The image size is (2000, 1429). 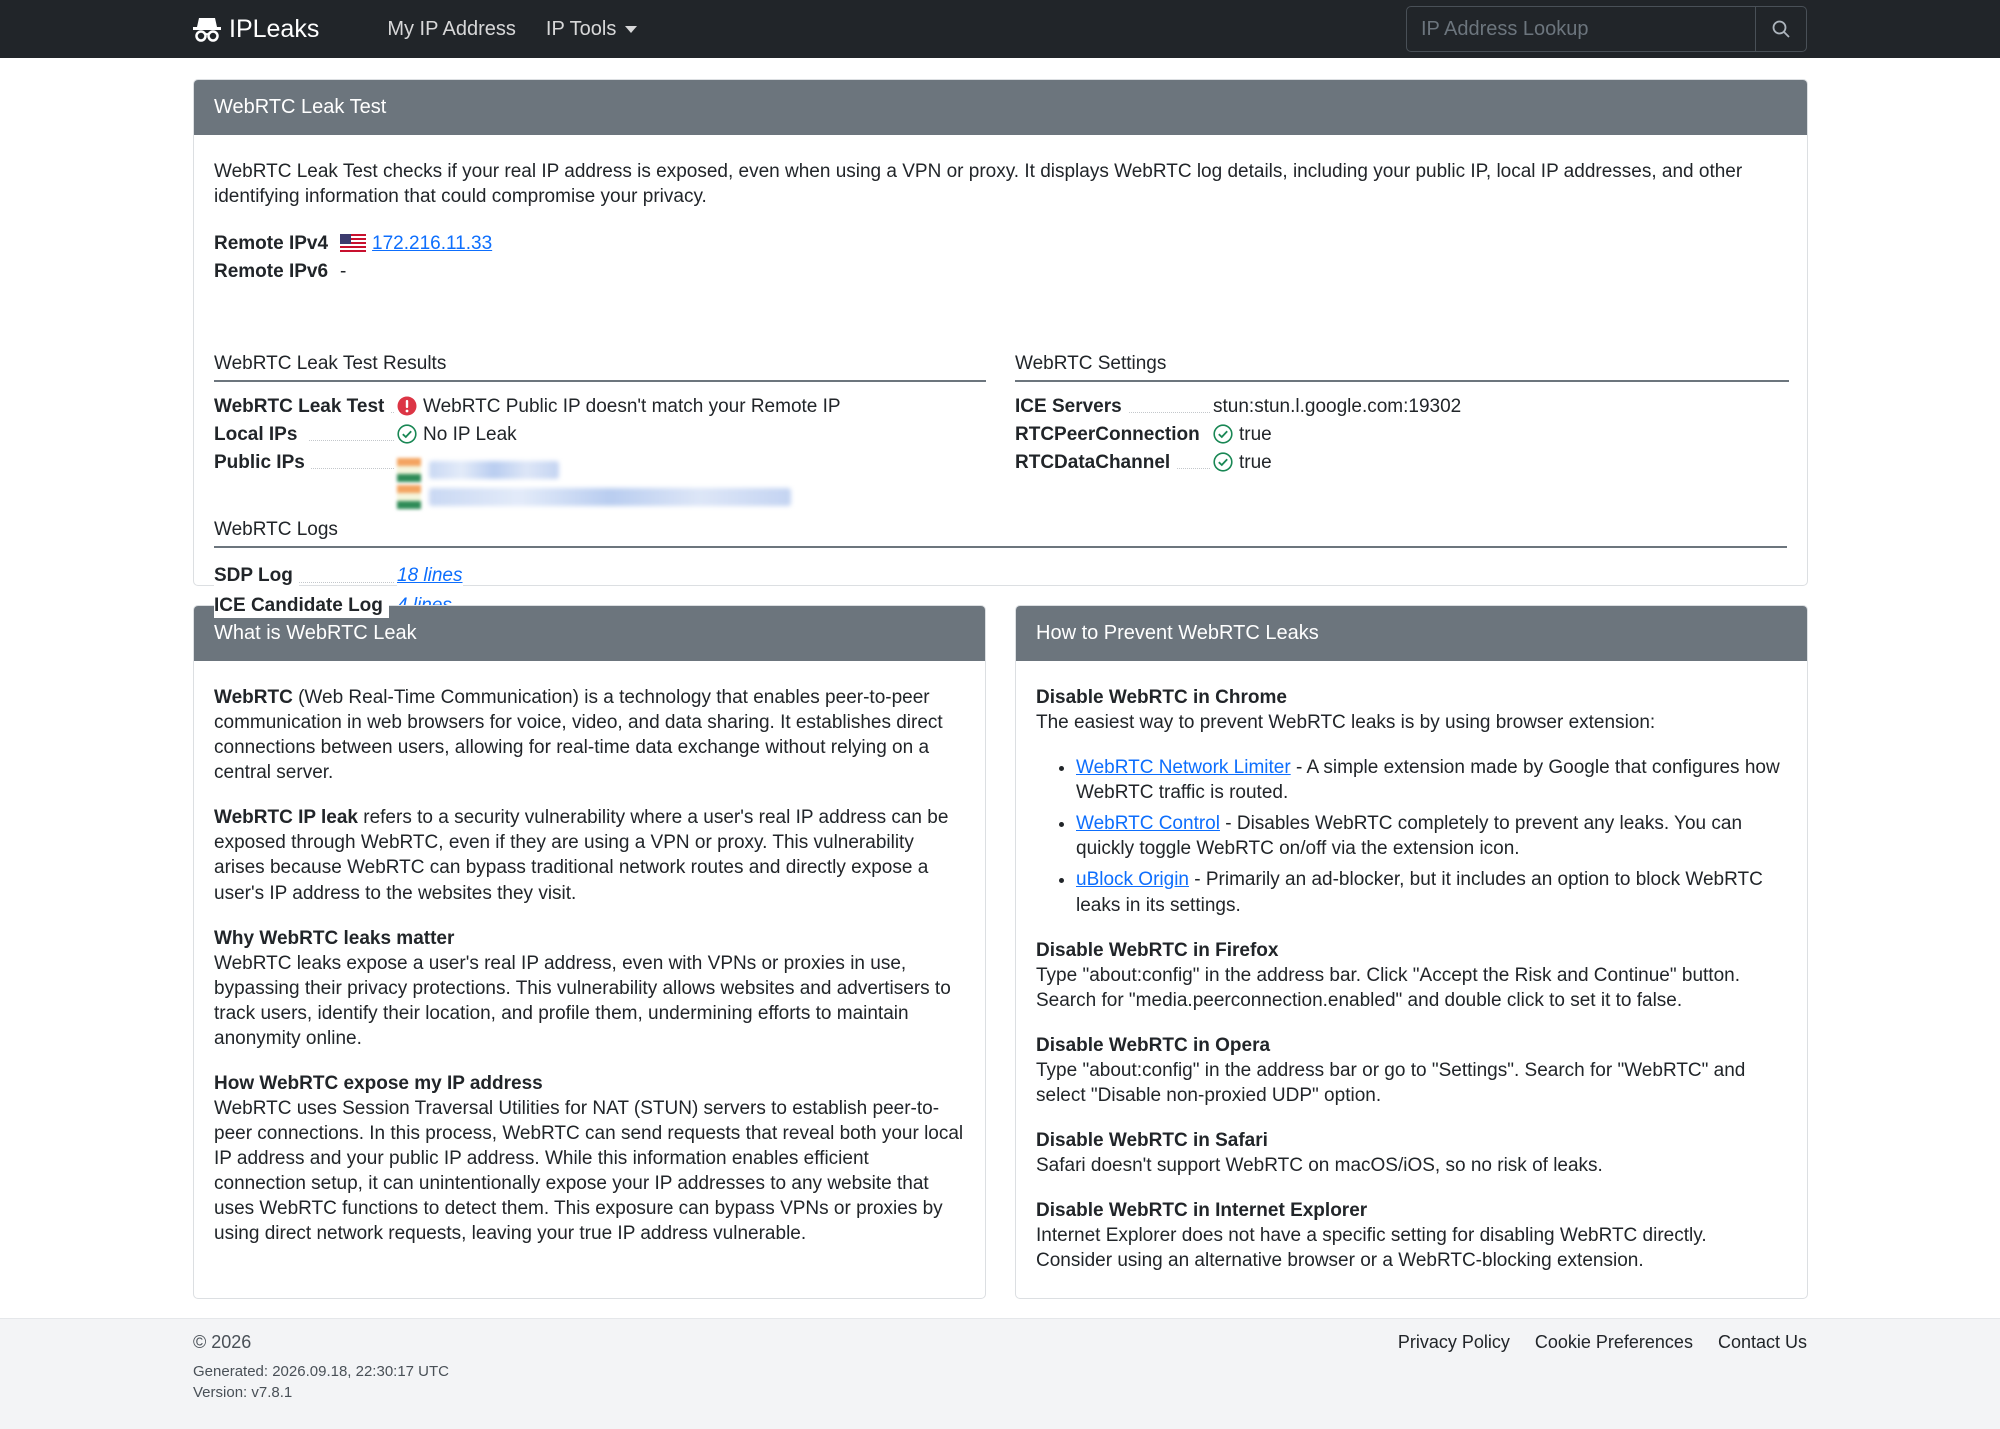 What do you see at coordinates (321, 1371) in the screenshot?
I see `generated-timestamp: Generated: 2026.09.18, 22:30:17 UTC` at bounding box center [321, 1371].